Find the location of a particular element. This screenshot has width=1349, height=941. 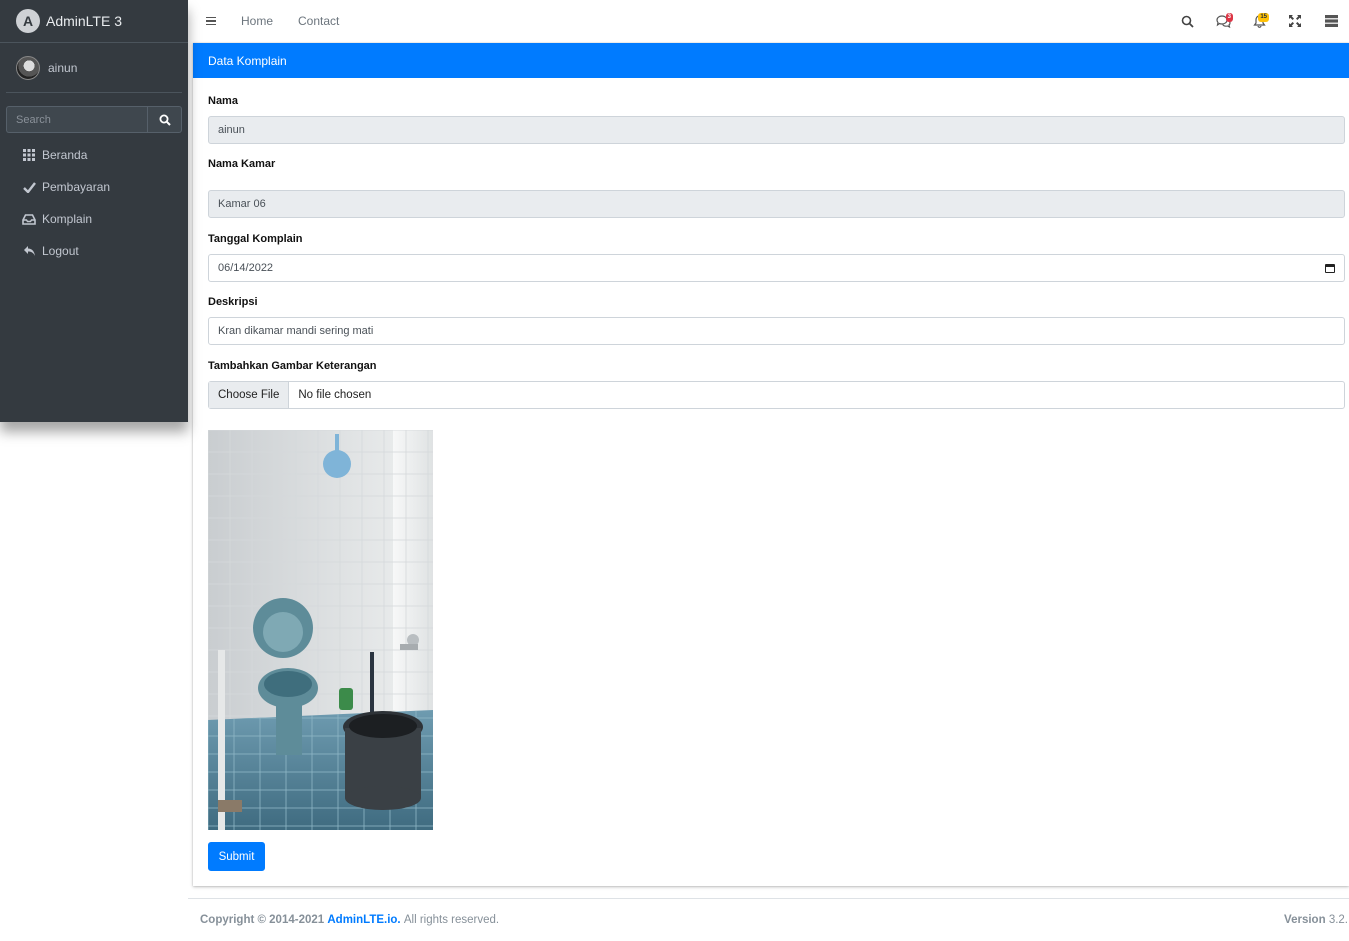

messages-button: 3 is located at coordinates (1223, 21).